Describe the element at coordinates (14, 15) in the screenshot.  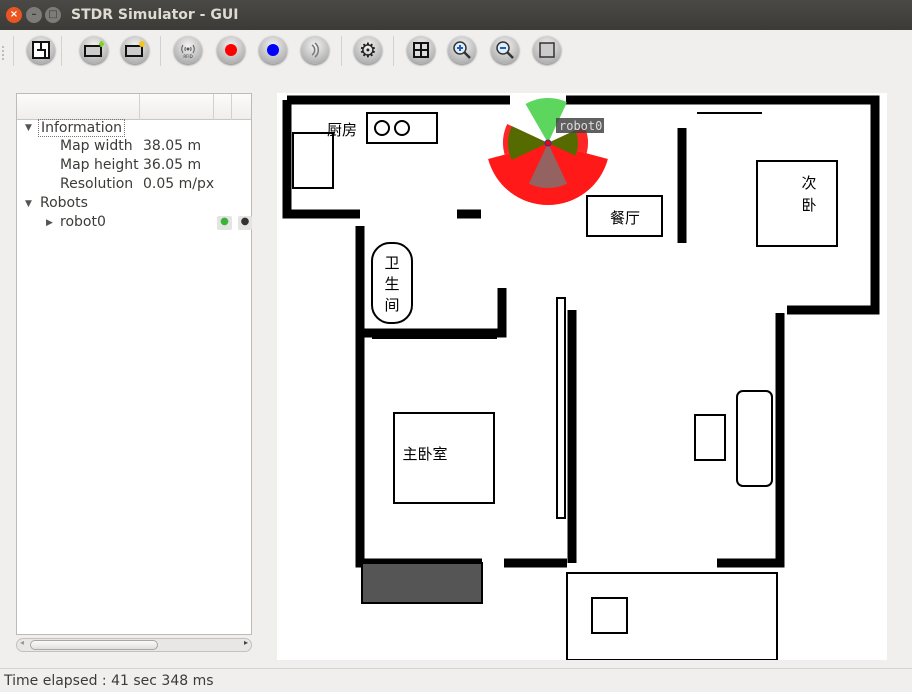
I see `close-button: ×` at that location.